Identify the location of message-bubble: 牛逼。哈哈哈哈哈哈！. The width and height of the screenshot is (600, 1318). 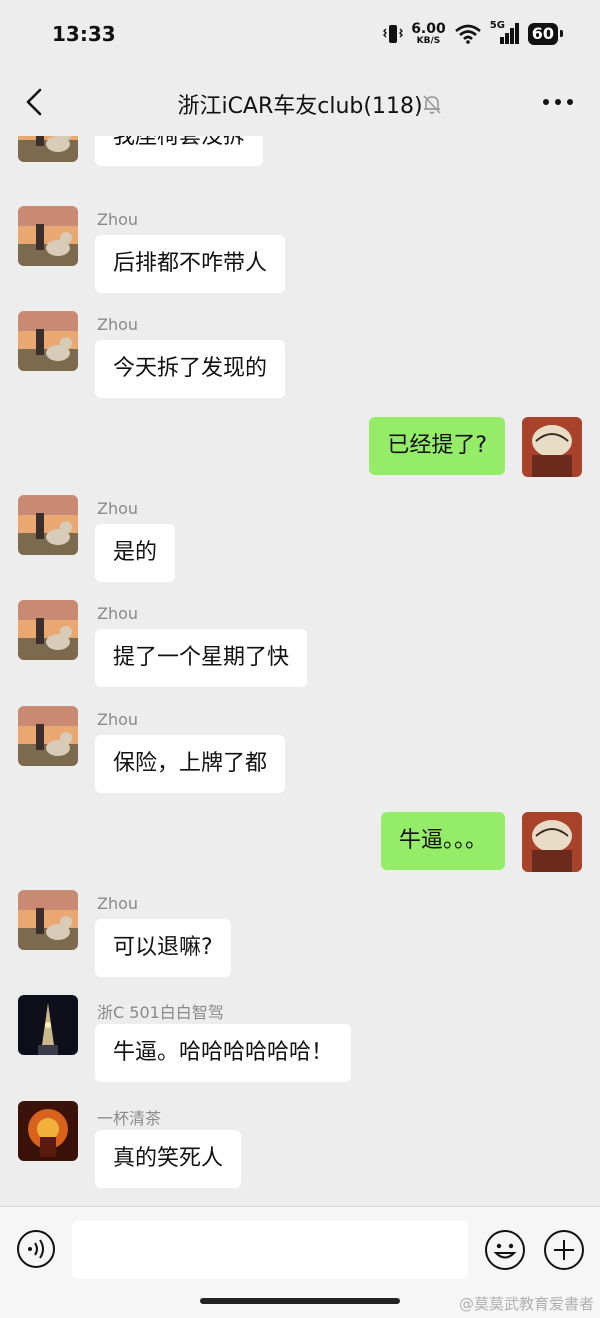
(223, 1053).